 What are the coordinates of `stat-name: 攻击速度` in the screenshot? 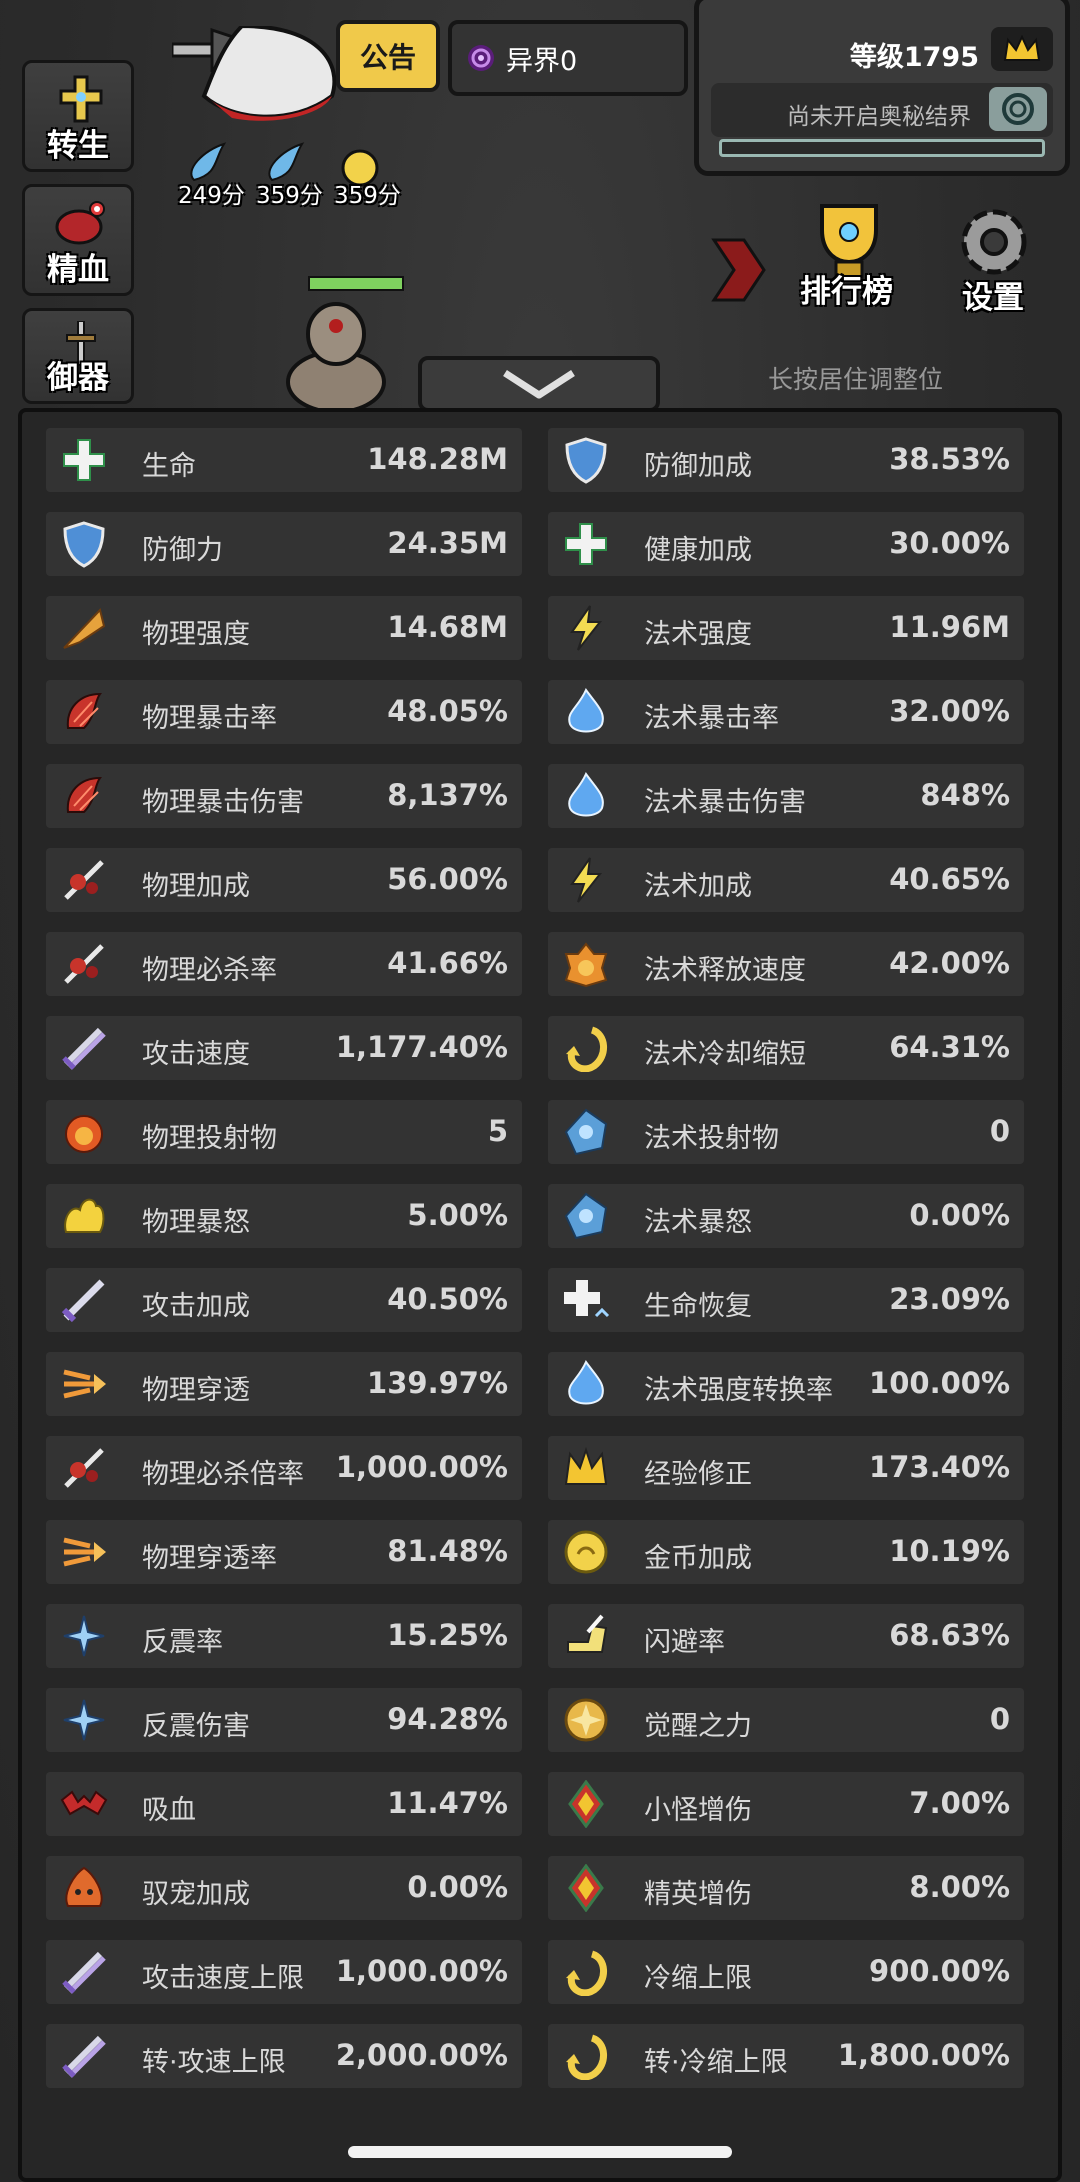 It's located at (196, 1054).